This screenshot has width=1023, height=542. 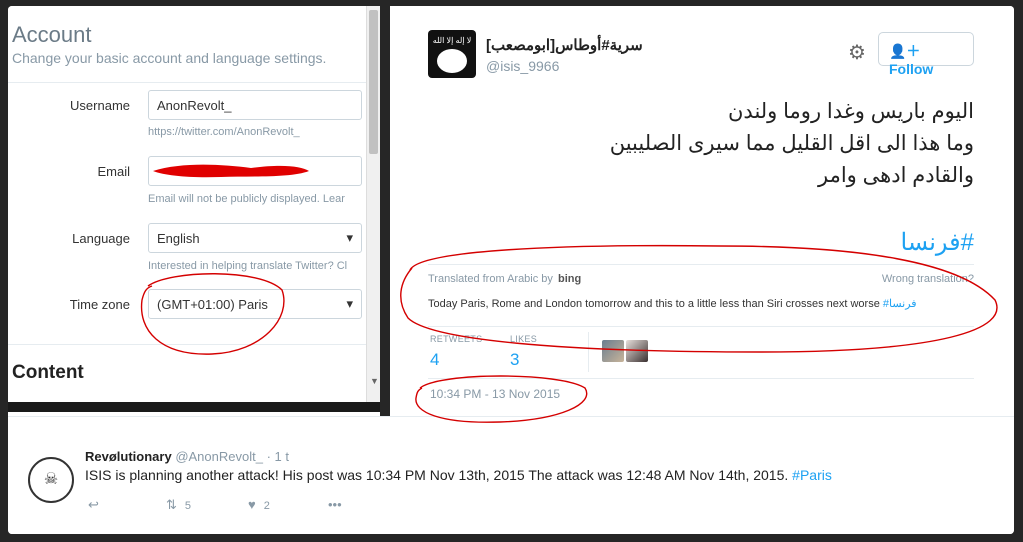 What do you see at coordinates (178, 238) in the screenshot?
I see `language-value: English` at bounding box center [178, 238].